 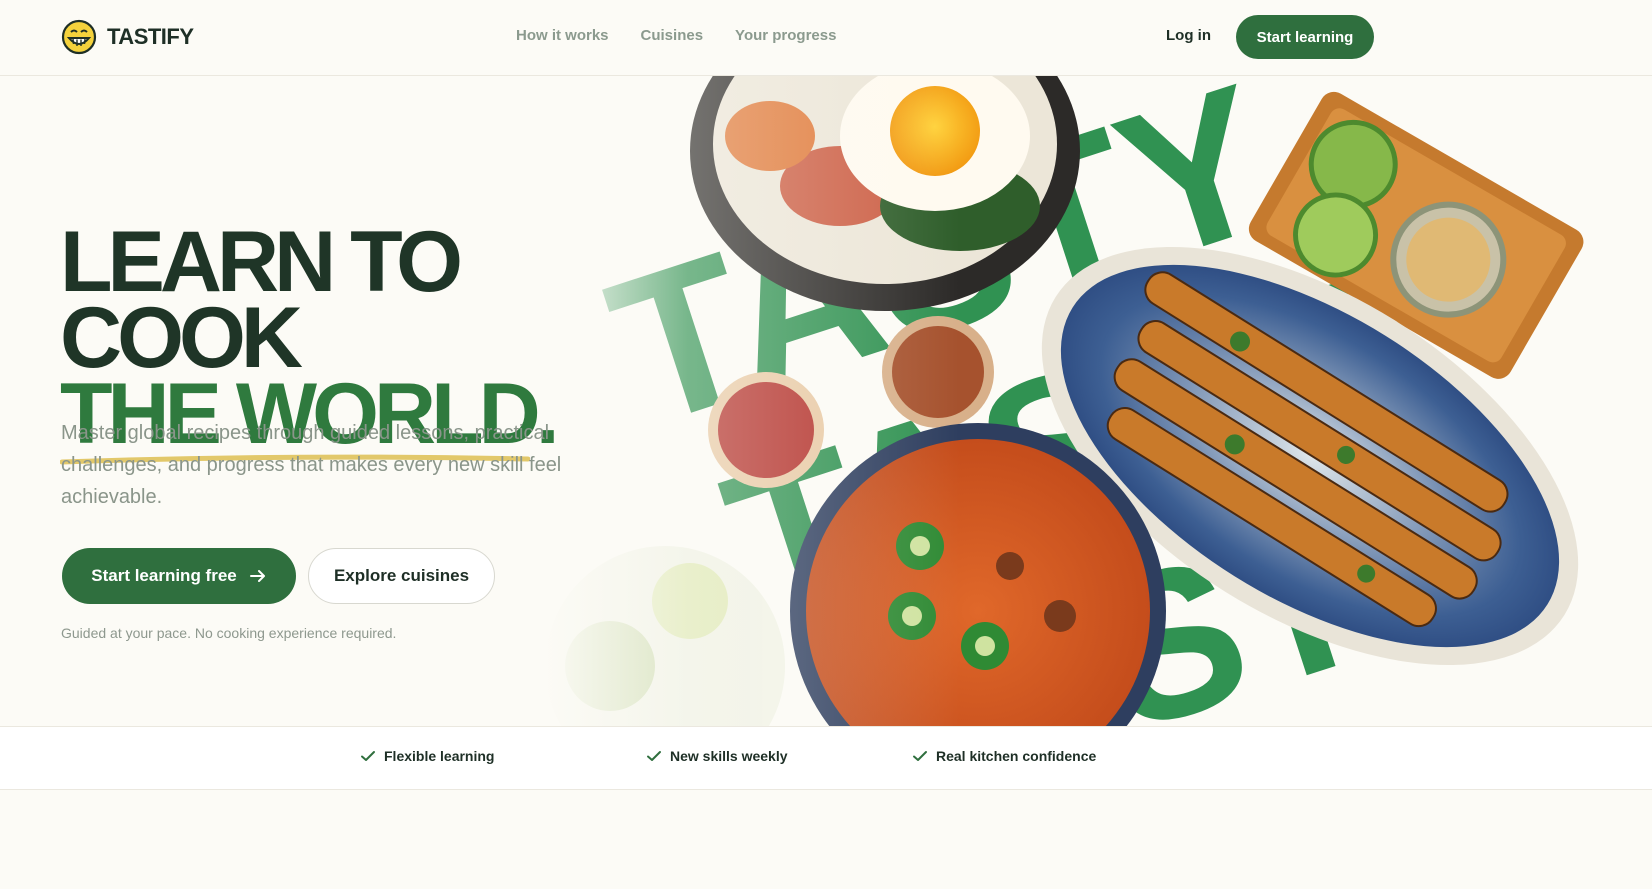 What do you see at coordinates (181, 338) in the screenshot?
I see `headline-line-2: COOK` at bounding box center [181, 338].